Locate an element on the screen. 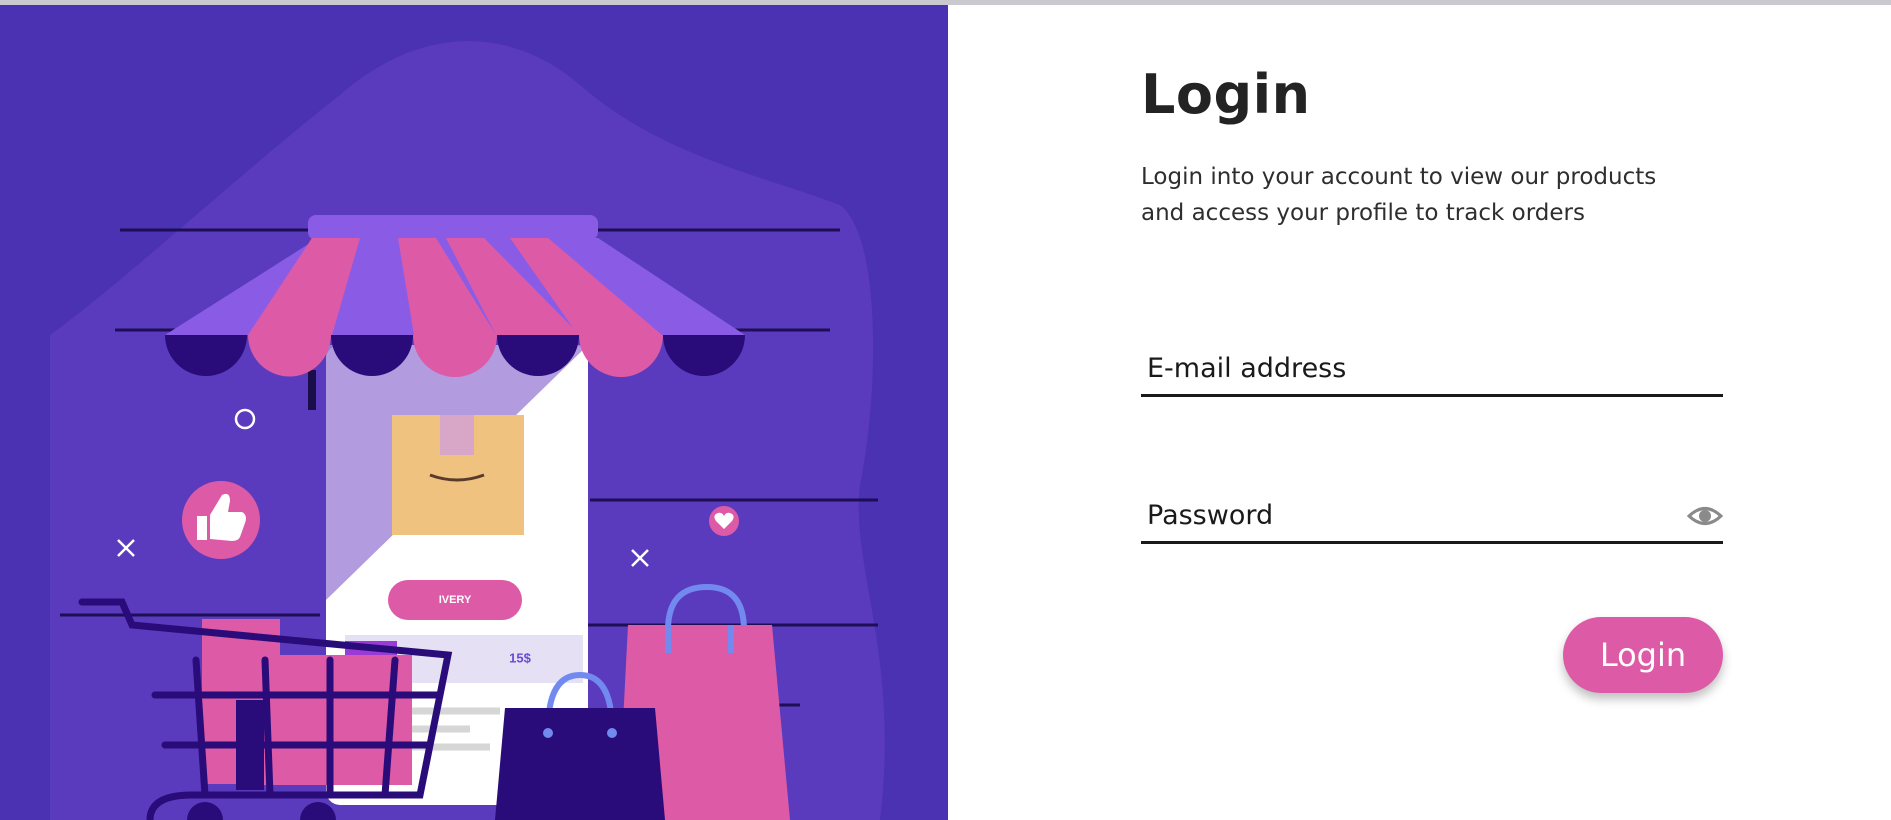  password-field-container is located at coordinates (1432, 516).